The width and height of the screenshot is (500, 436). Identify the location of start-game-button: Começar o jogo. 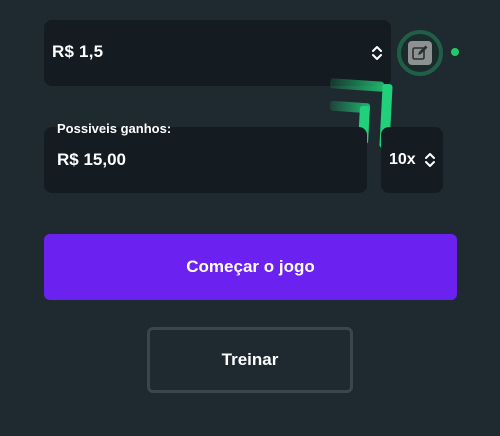
(250, 267).